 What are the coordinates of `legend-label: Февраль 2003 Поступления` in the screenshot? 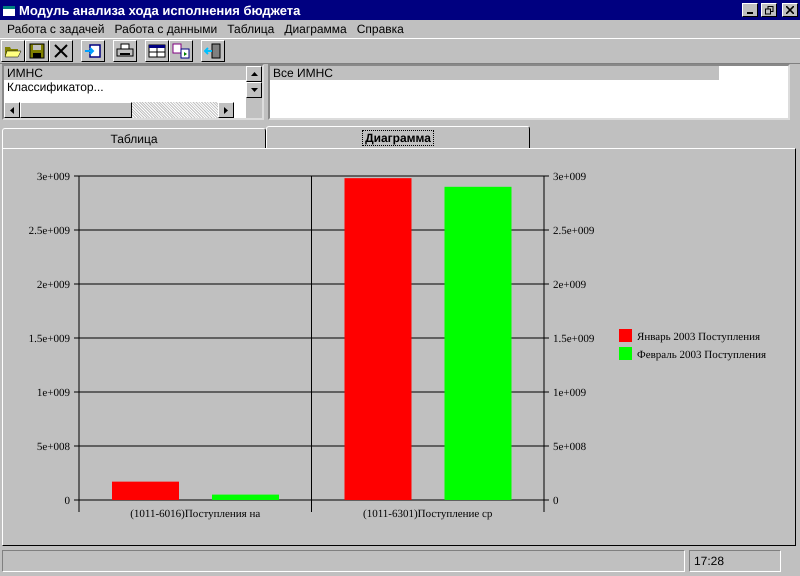 It's located at (701, 355).